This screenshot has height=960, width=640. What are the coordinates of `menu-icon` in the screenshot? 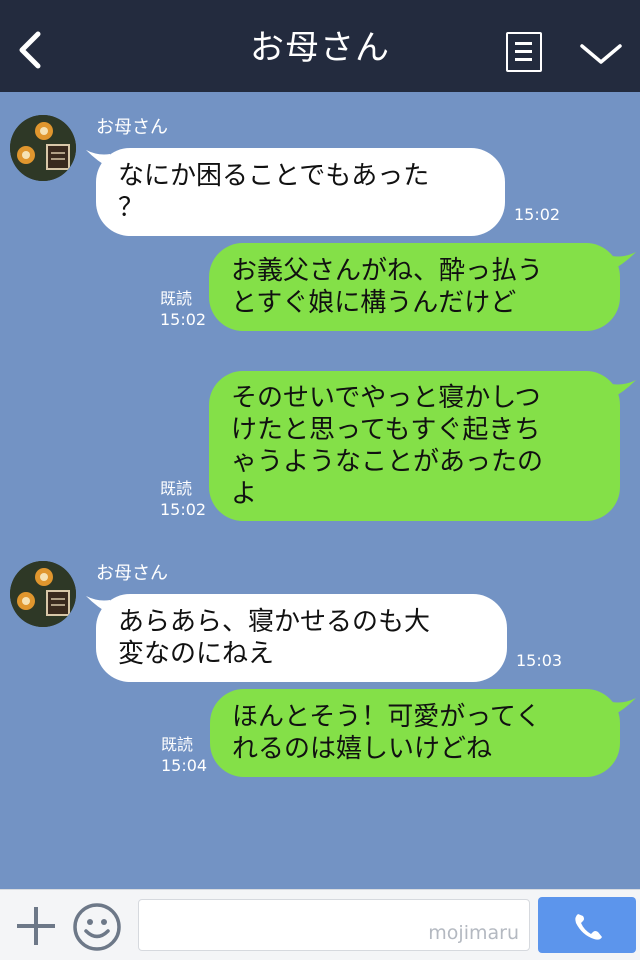 It's located at (523, 43).